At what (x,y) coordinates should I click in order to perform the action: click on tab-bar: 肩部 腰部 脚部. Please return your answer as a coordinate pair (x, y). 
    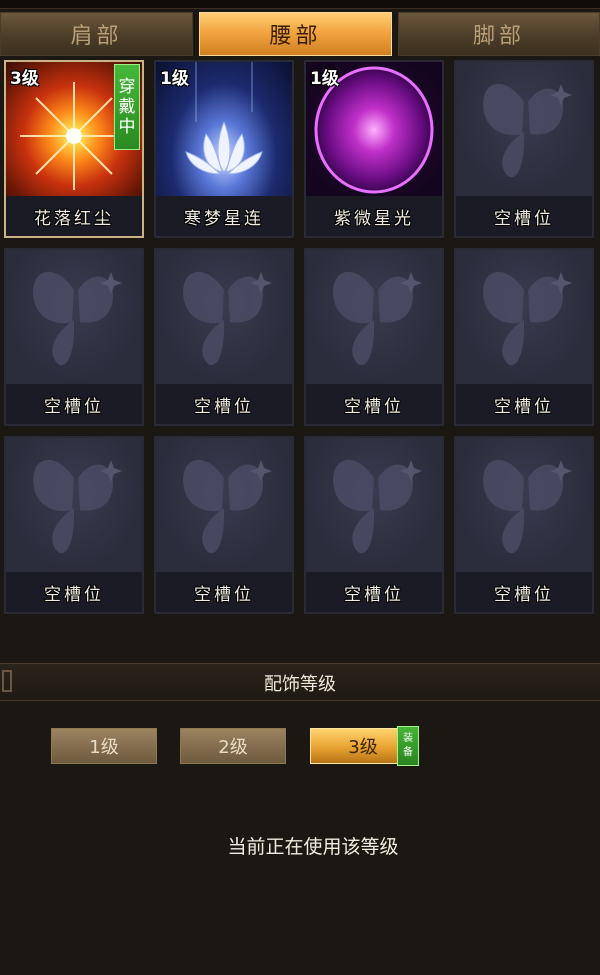
    Looking at the image, I should click on (300, 35).